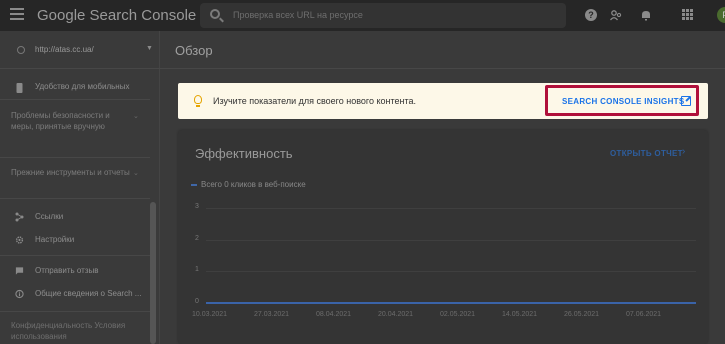  I want to click on search-placeholder: Проверка всех URL на ресурсе, so click(298, 15).